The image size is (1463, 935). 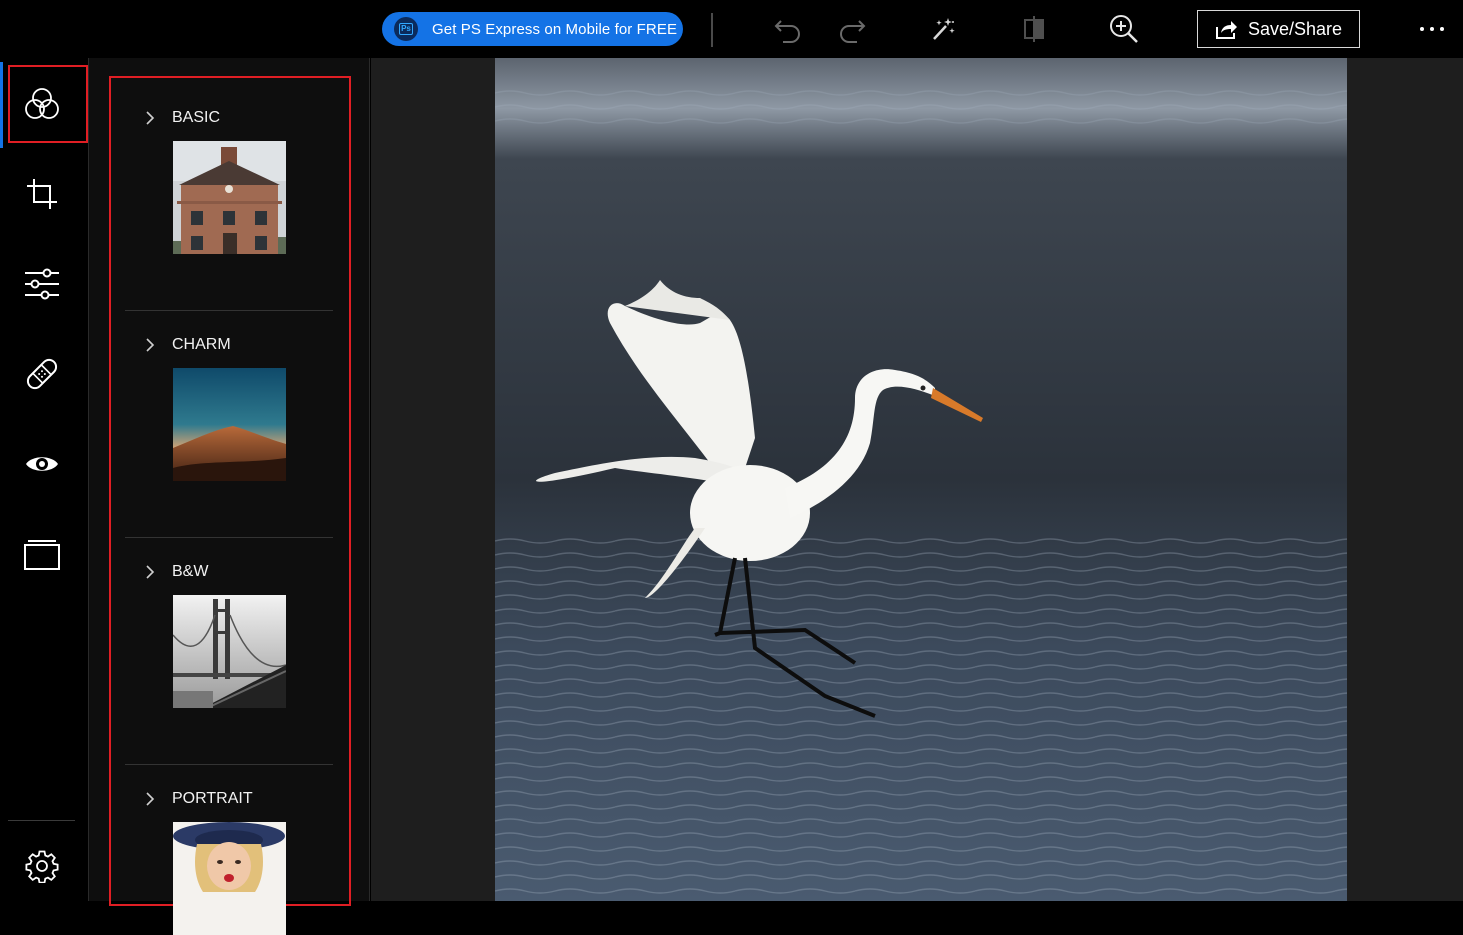 I want to click on settings-icon, so click(x=42, y=866).